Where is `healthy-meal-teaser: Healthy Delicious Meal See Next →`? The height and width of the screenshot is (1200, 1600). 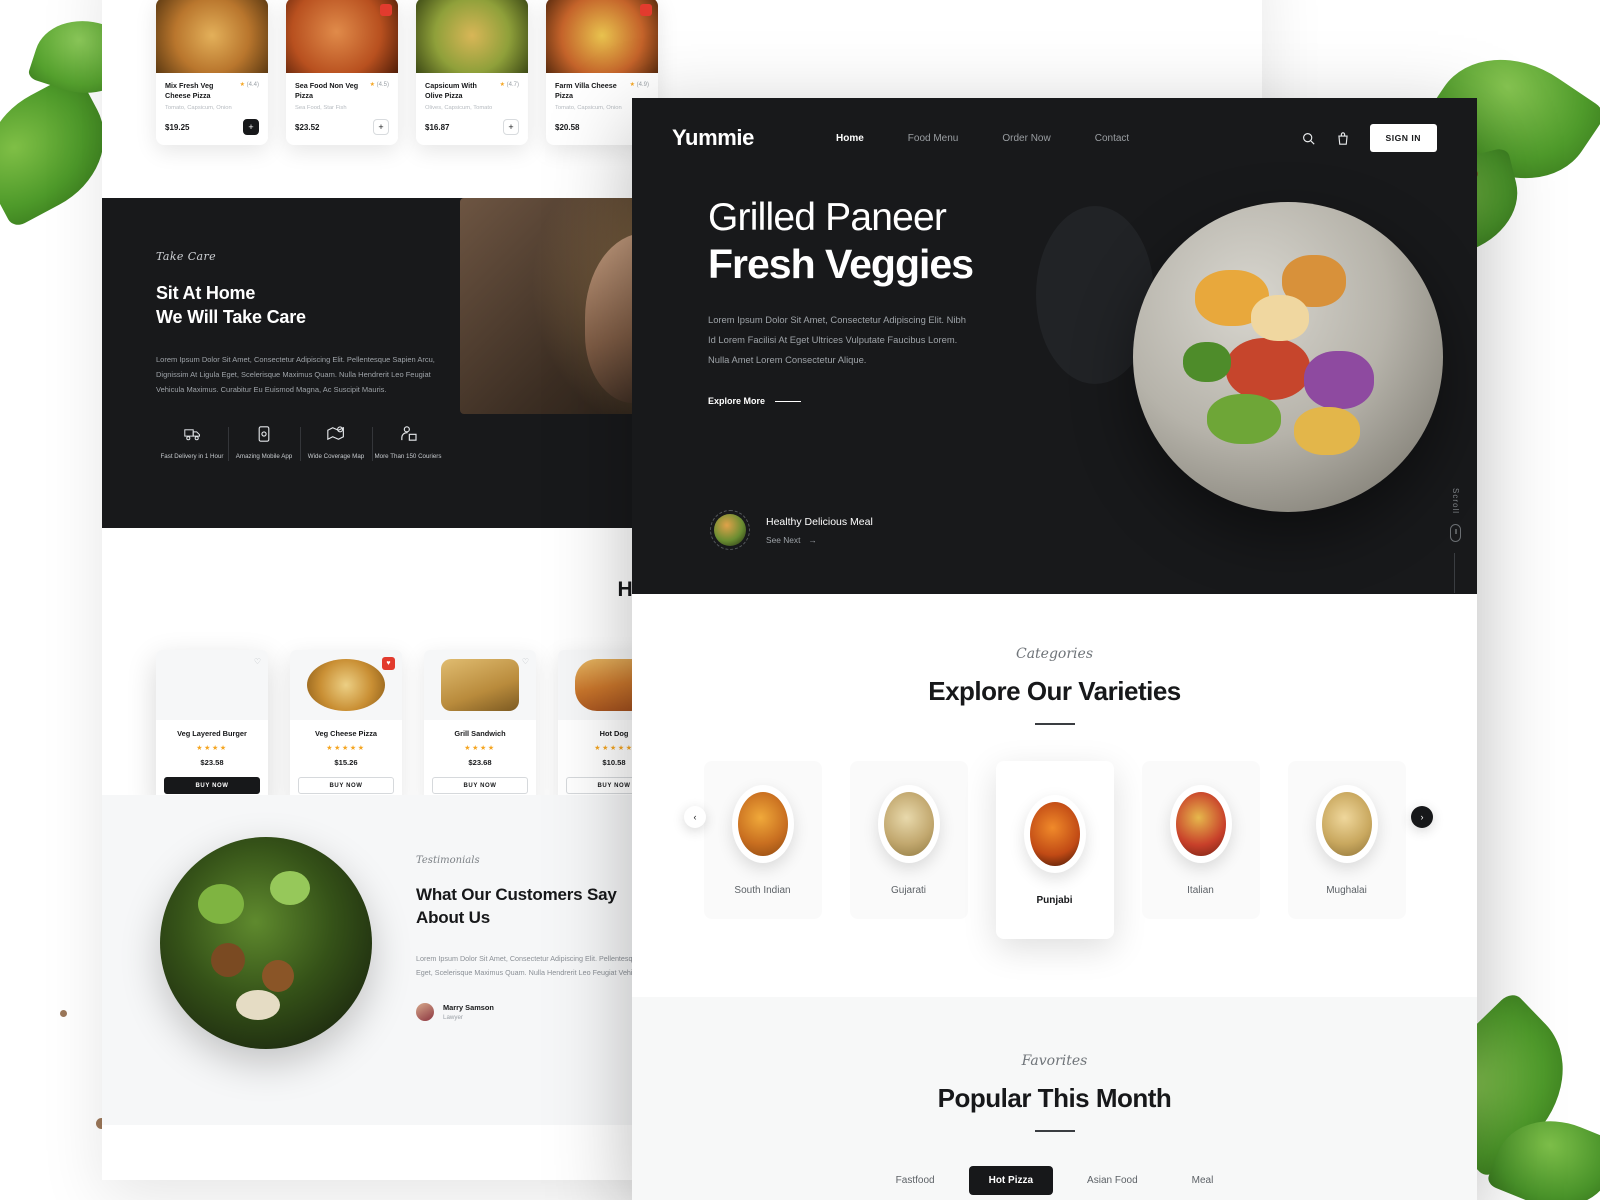
healthy-meal-teaser: Healthy Delicious Meal See Next → is located at coordinates (791, 530).